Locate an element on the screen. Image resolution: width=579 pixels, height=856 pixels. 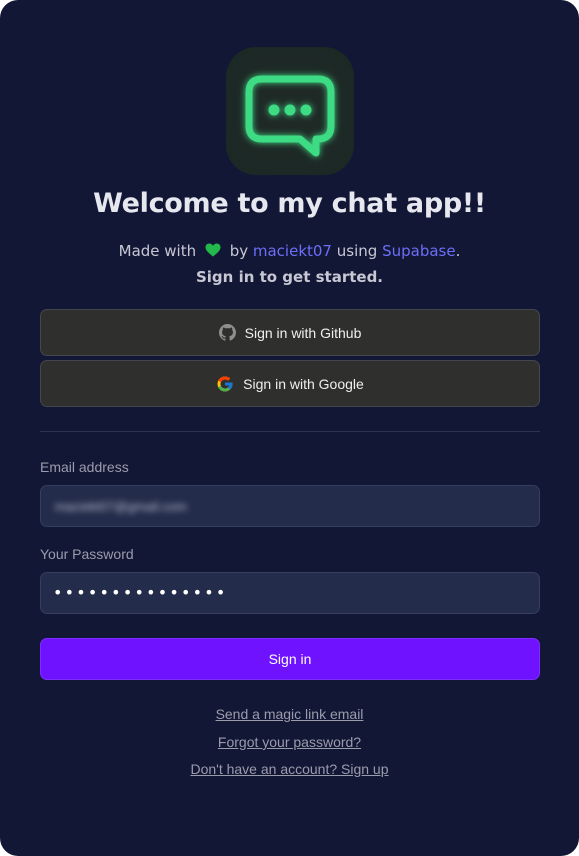
credits-line: Made with by maciekt07 using Supabase. is located at coordinates (289, 251).